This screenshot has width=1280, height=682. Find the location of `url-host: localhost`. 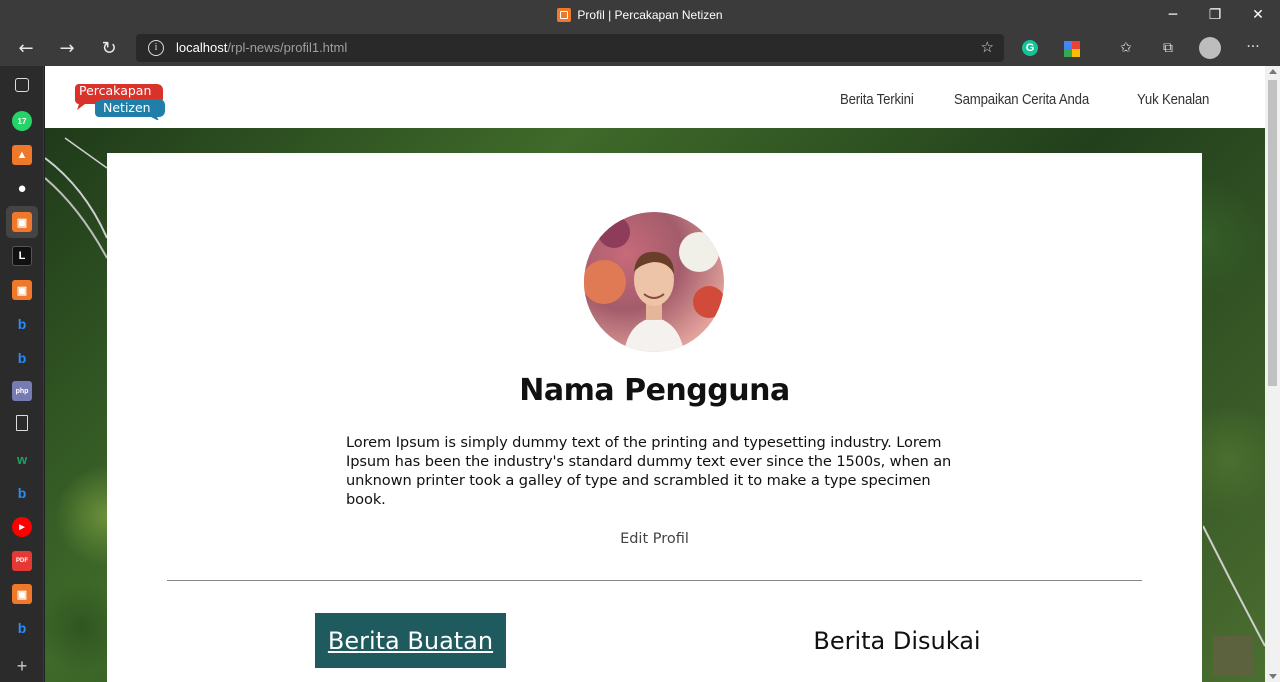

url-host: localhost is located at coordinates (202, 47).